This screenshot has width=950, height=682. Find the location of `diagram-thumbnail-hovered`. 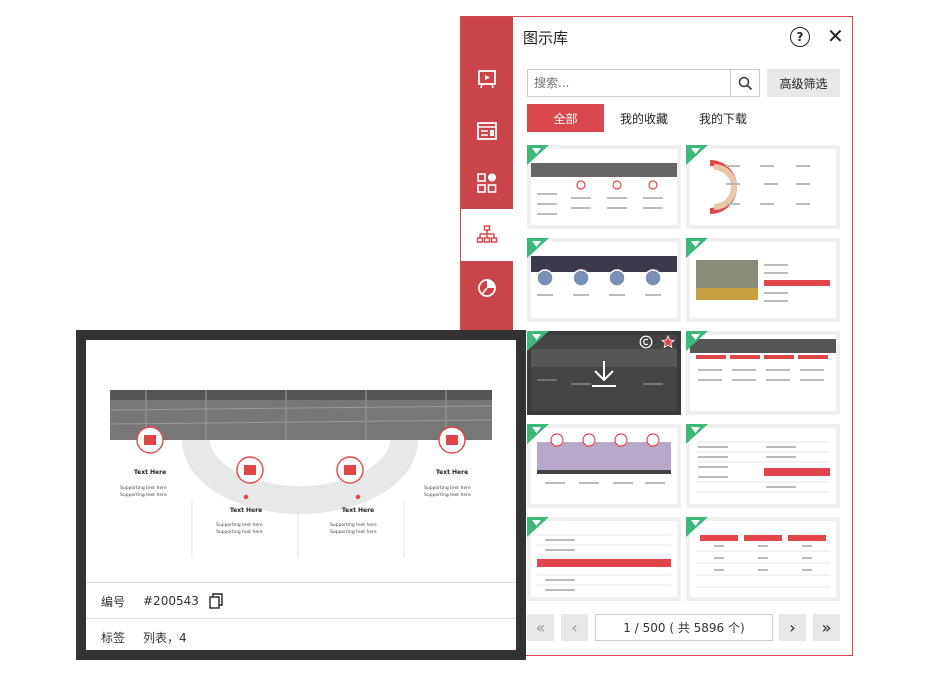

diagram-thumbnail-hovered is located at coordinates (604, 373).